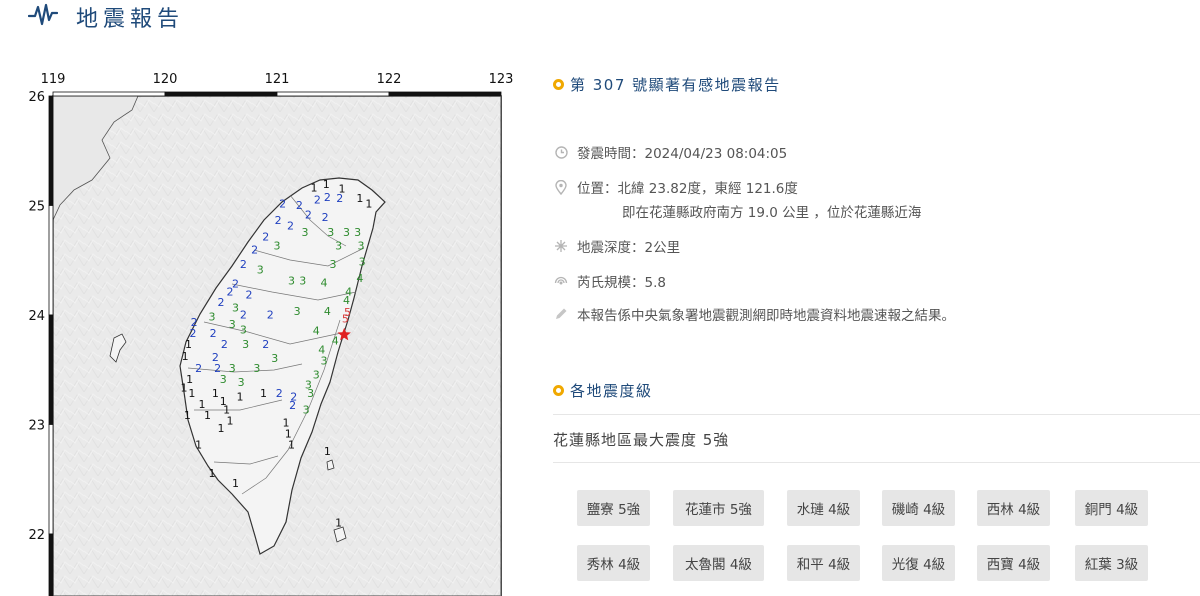 Image resolution: width=1200 pixels, height=596 pixels. I want to click on intensity-badge: 和平 4級, so click(823, 563).